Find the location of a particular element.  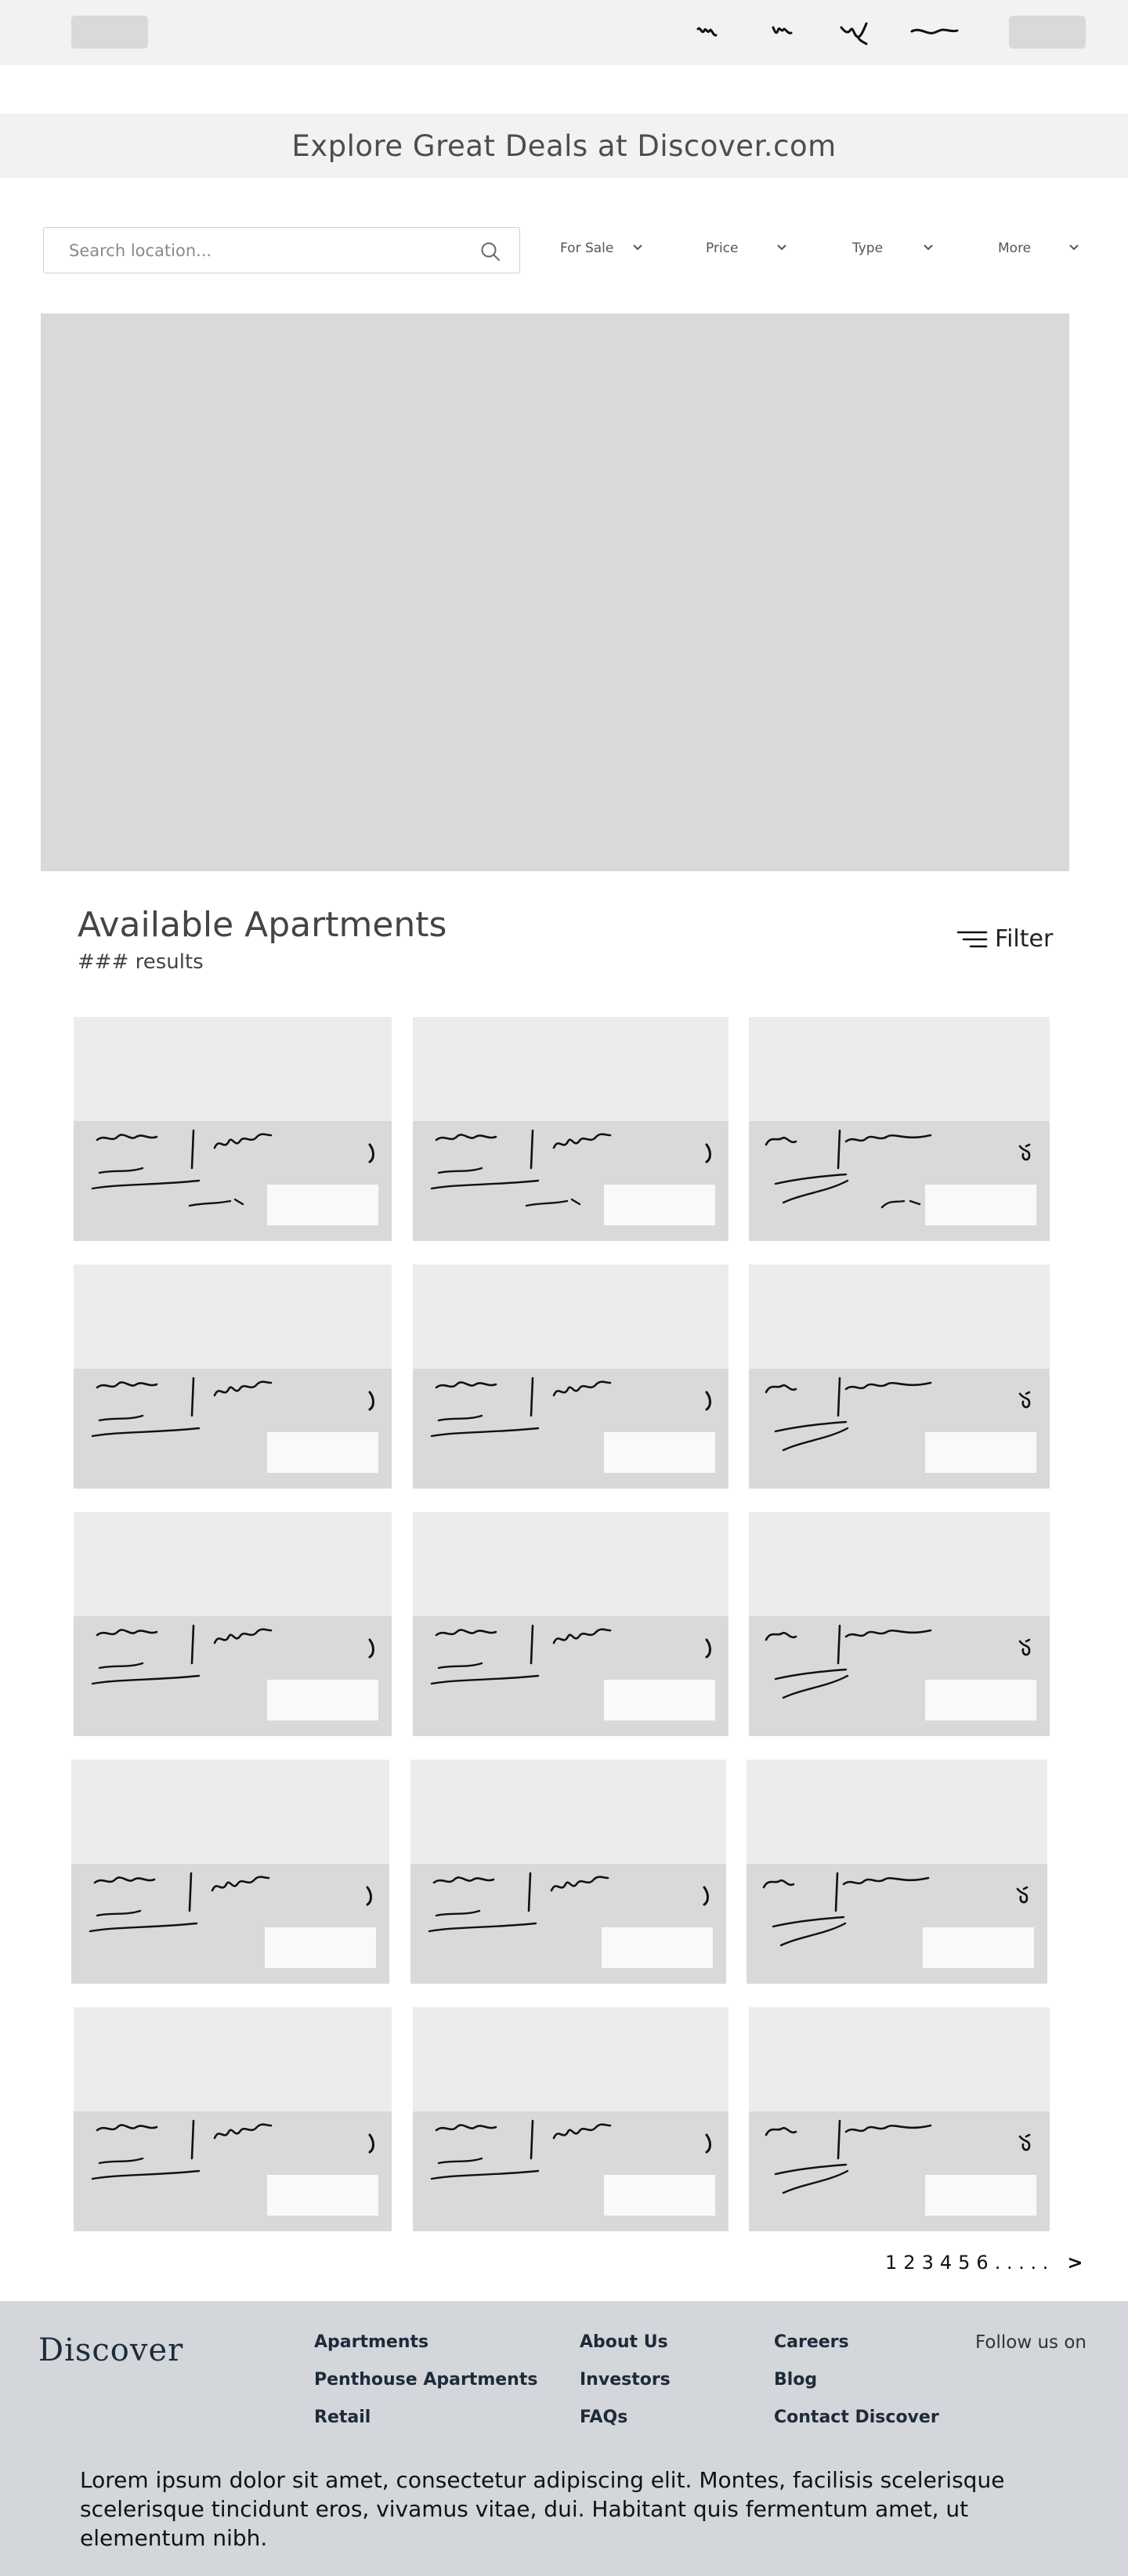

dropdown-for-sale: For Sale is located at coordinates (603, 249).